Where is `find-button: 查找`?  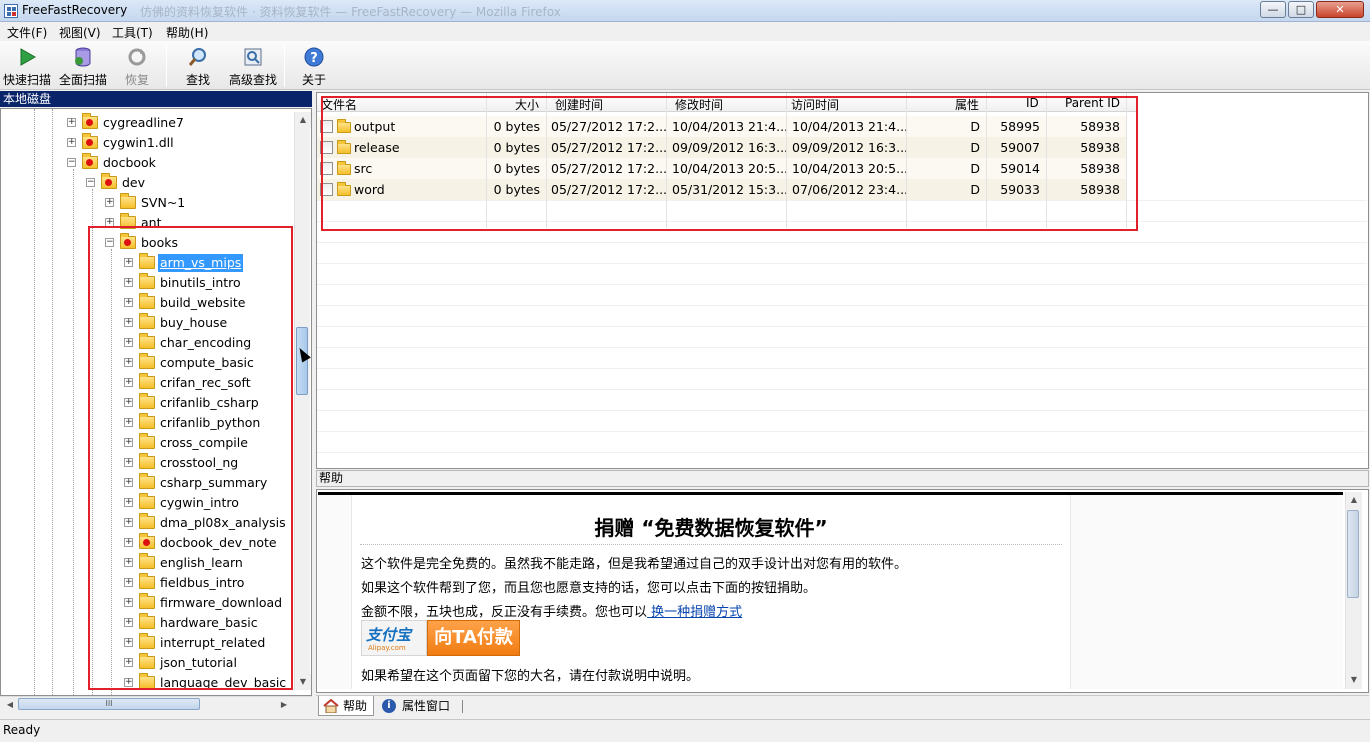
find-button: 查找 is located at coordinates (198, 65).